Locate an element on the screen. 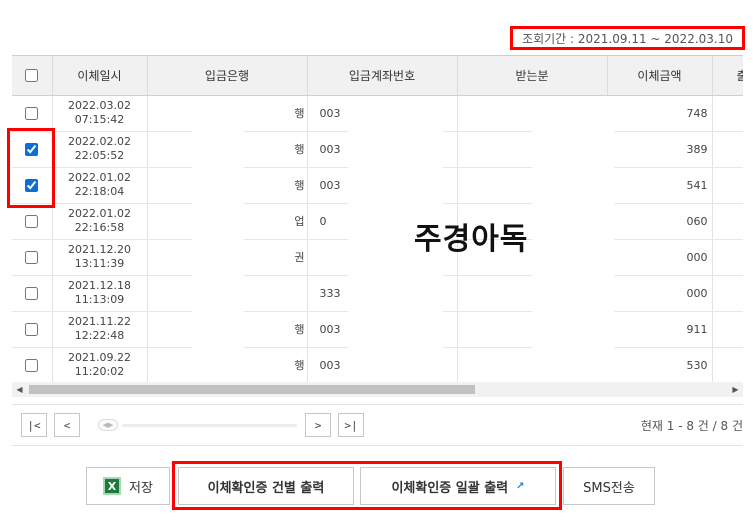  page-slider: ◀▶ is located at coordinates (198, 425).